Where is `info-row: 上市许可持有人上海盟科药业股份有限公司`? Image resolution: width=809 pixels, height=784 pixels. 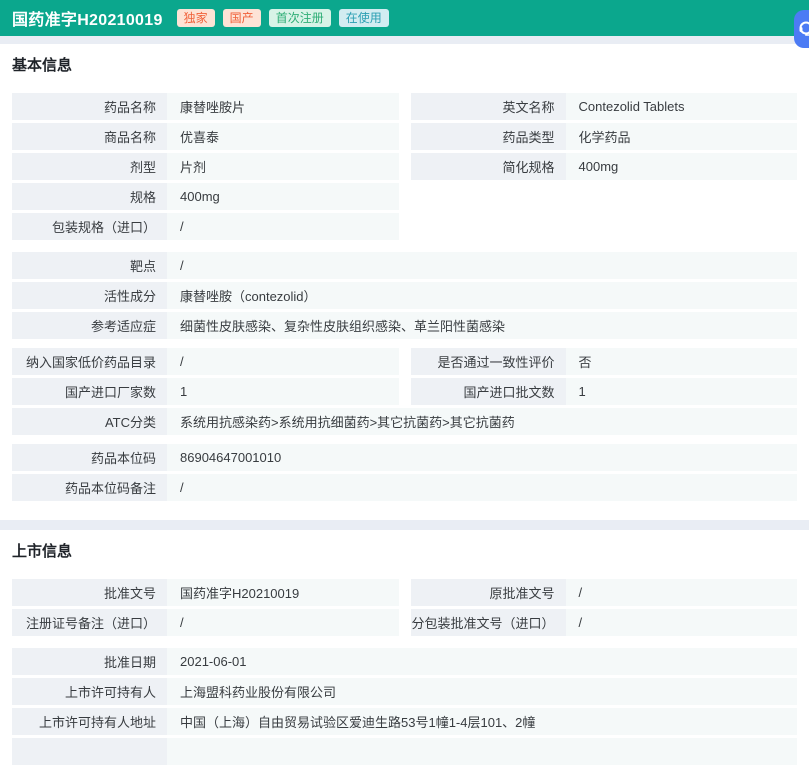
info-row: 上市许可持有人上海盟科药业股份有限公司 is located at coordinates (404, 691).